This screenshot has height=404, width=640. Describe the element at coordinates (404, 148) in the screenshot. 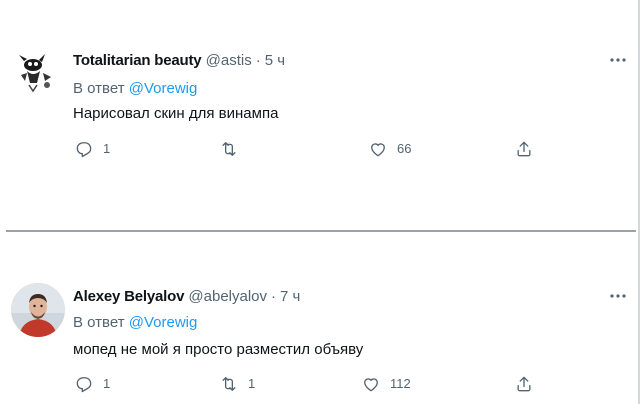

I see `like-count: 66` at that location.